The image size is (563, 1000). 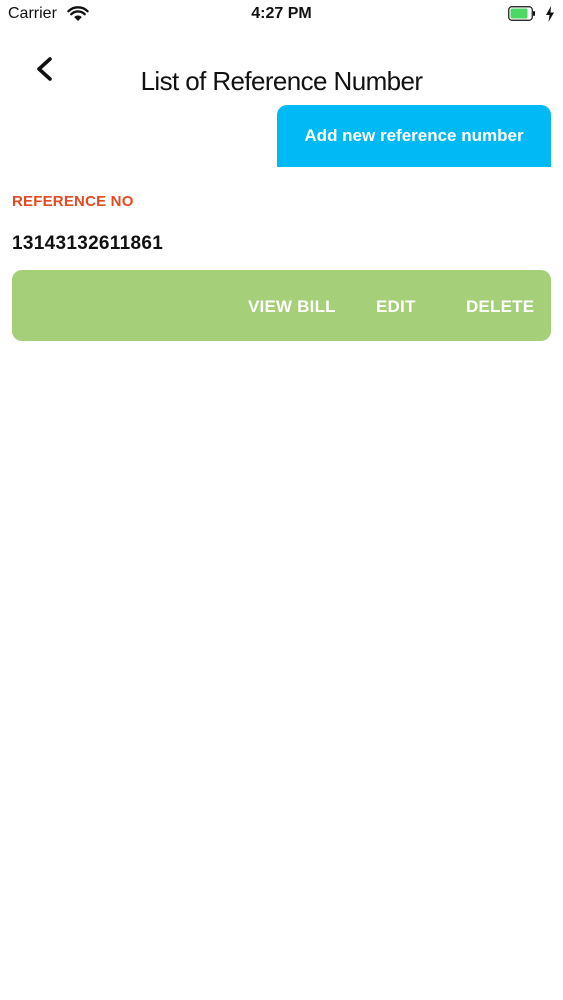 I want to click on view-bill-button: VIEW BILL, so click(x=292, y=307).